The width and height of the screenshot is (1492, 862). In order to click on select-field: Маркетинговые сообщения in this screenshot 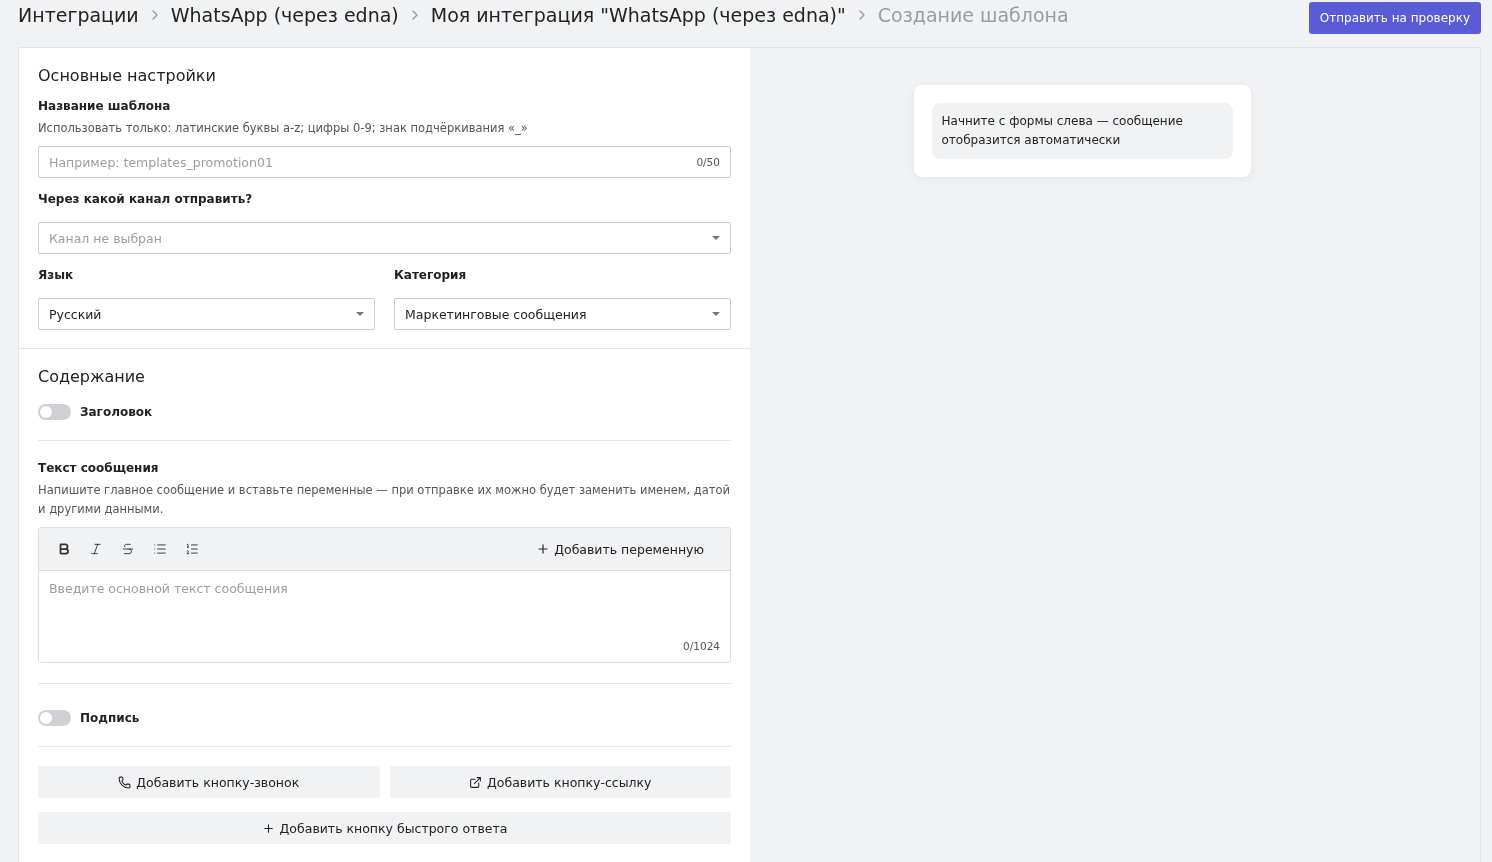, I will do `click(562, 314)`.